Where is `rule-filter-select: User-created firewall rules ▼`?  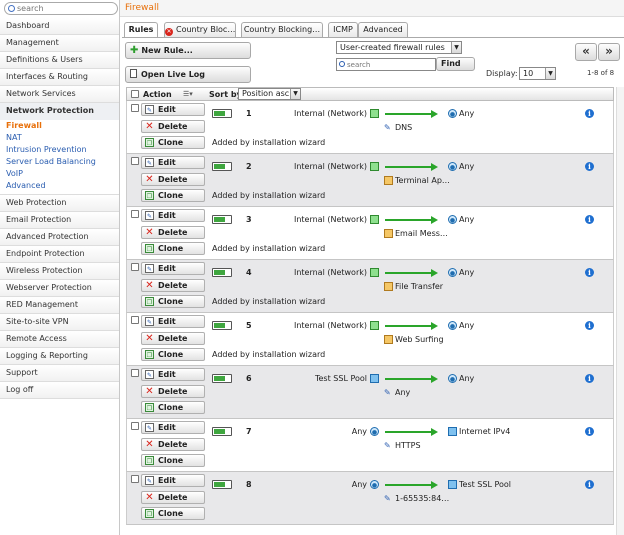 rule-filter-select: User-created firewall rules ▼ is located at coordinates (399, 47).